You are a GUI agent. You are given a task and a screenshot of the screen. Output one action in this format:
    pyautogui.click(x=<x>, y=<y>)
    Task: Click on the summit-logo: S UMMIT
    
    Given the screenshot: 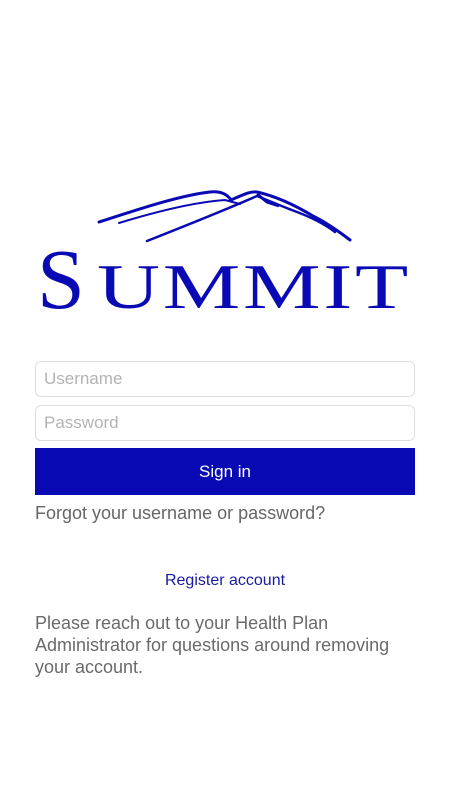 What is the action you would take?
    pyautogui.click(x=225, y=251)
    